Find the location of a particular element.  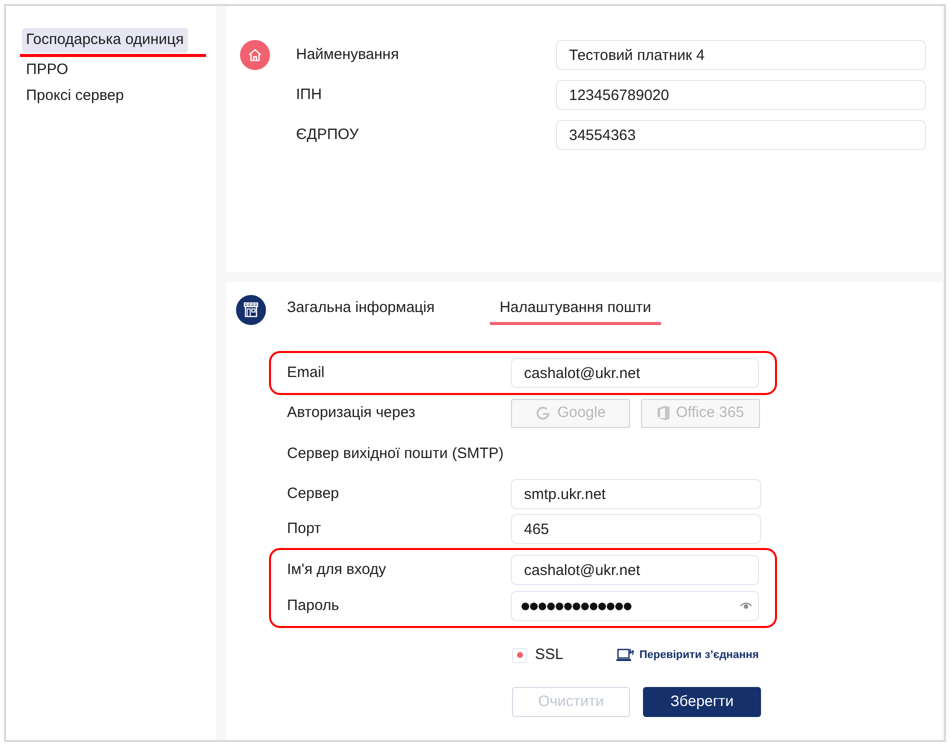

field-label: Сервер is located at coordinates (313, 494).